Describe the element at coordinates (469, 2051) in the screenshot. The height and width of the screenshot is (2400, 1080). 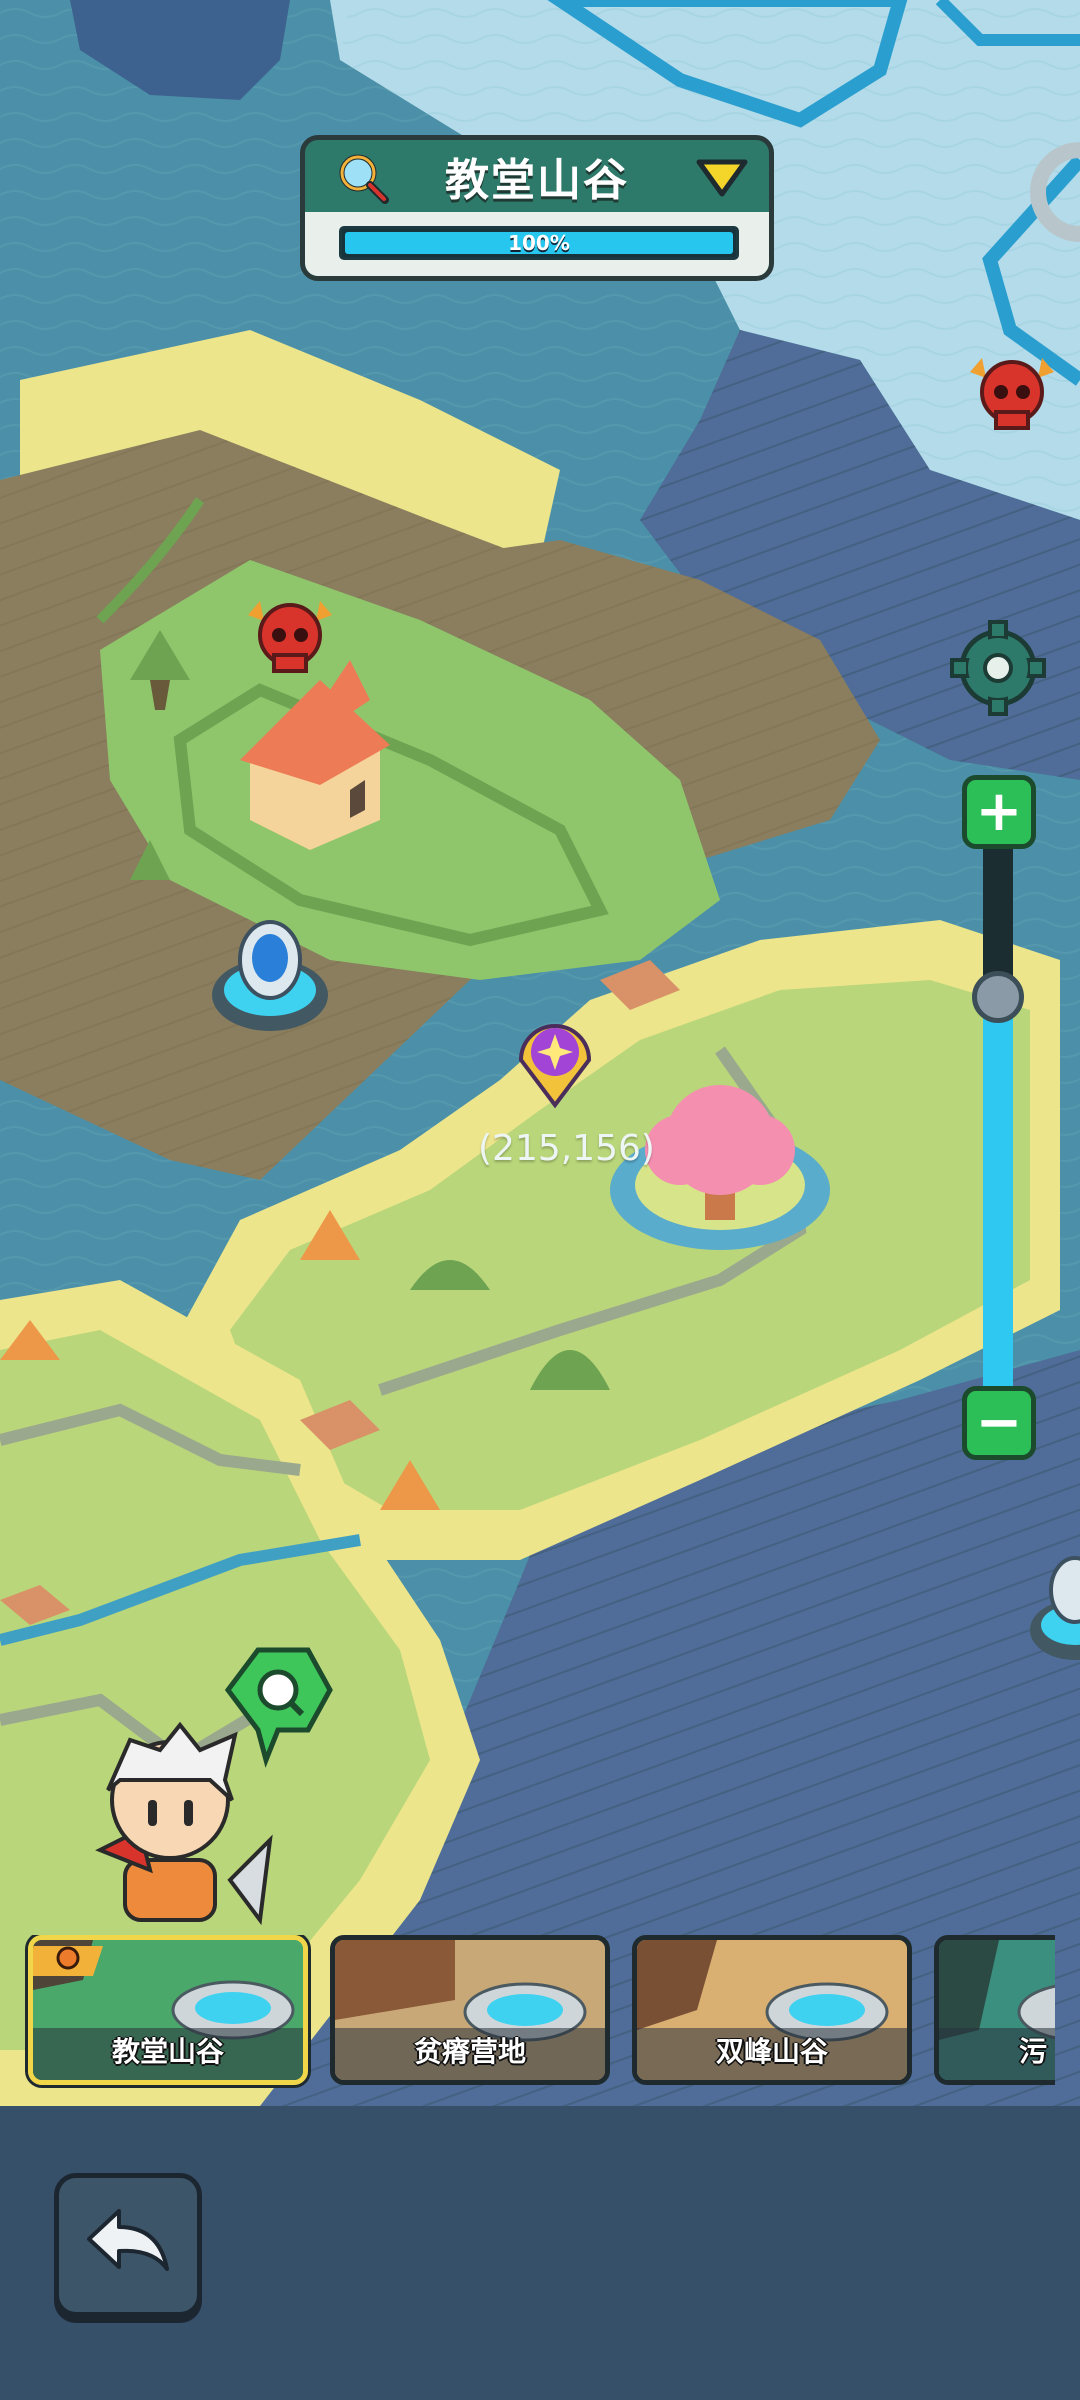
I see `location-card-label: 贫瘠营地` at that location.